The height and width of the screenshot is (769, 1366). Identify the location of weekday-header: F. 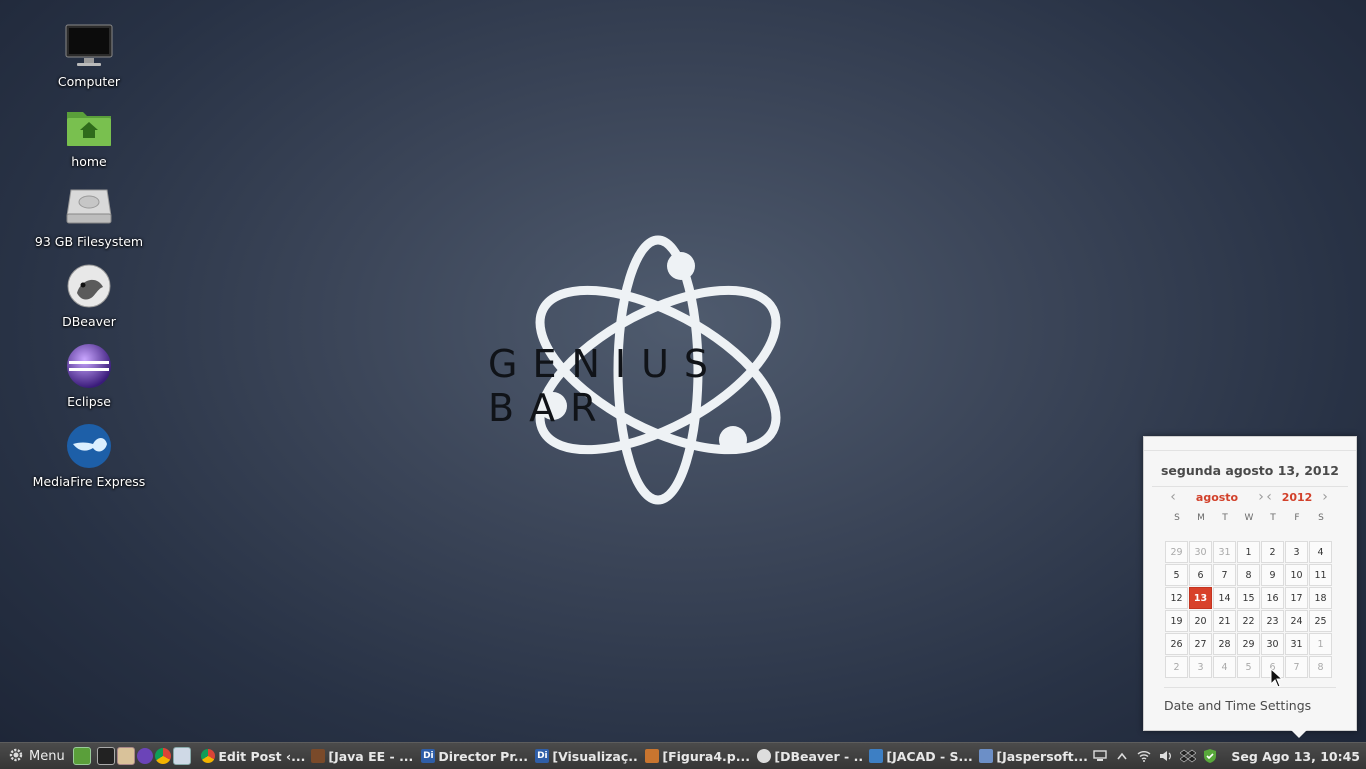
(1297, 518).